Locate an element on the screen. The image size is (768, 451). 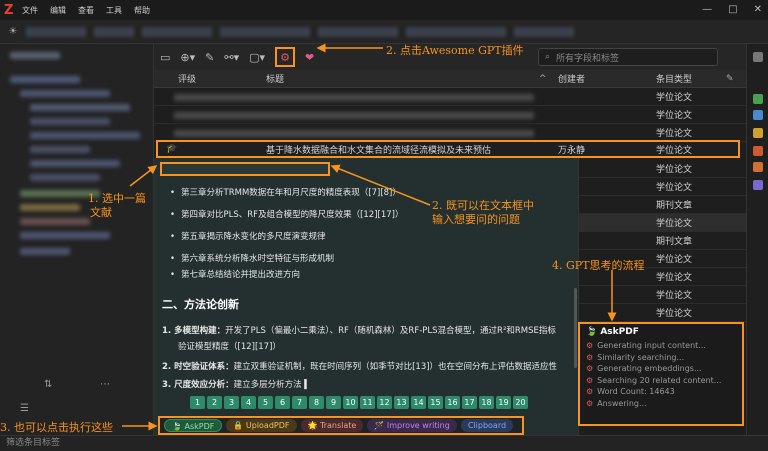
collection-pane-icon: ▭ is located at coordinates (165, 57).